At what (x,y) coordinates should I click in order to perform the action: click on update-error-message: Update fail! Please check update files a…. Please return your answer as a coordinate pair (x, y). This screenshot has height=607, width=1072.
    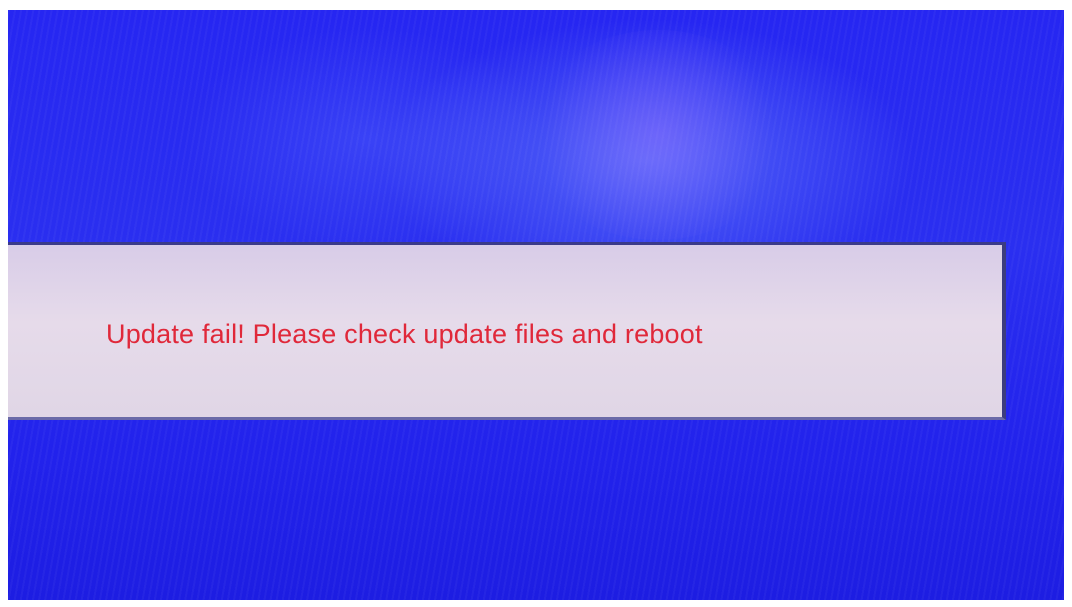
    Looking at the image, I should click on (404, 334).